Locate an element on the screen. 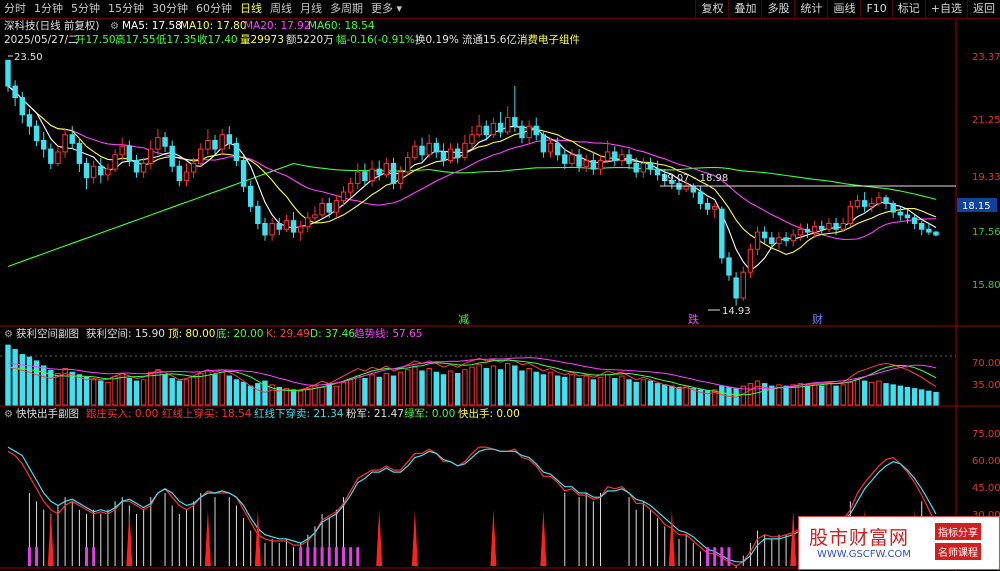  period-tab-7: 周线 is located at coordinates (281, 9).